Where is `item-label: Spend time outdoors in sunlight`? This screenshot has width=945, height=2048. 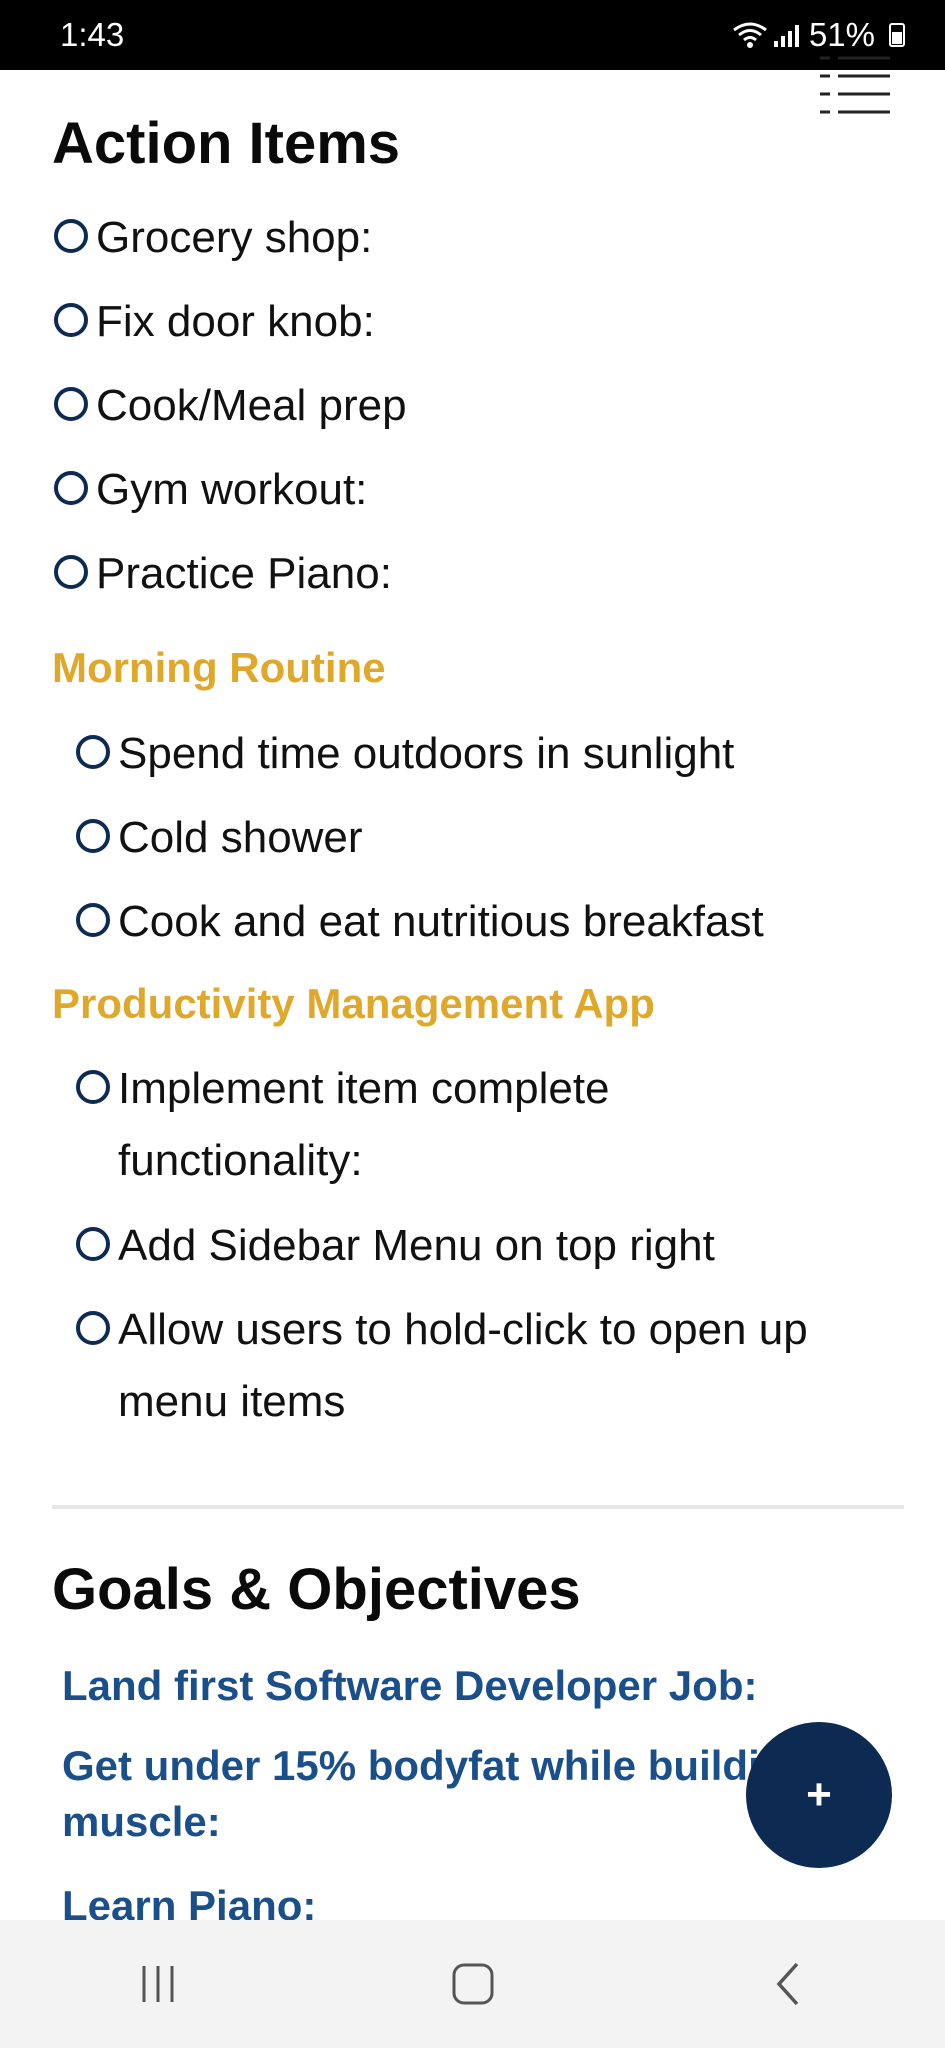
item-label: Spend time outdoors in sunlight is located at coordinates (426, 753).